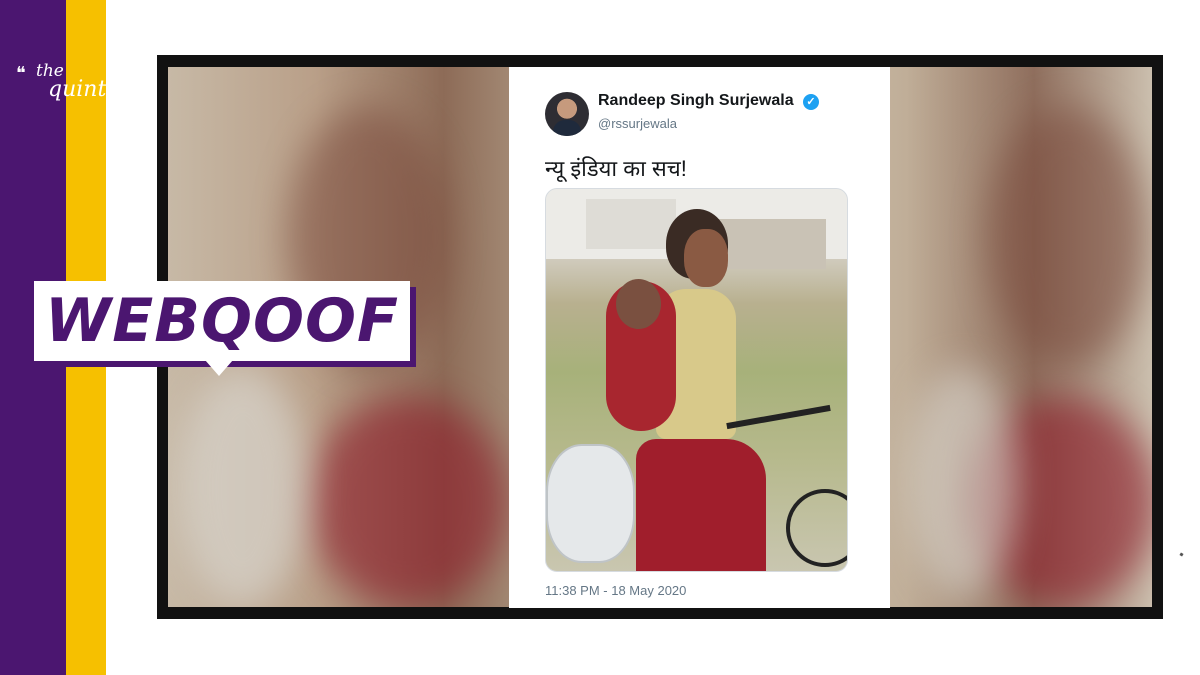  What do you see at coordinates (219, 368) in the screenshot?
I see `badge-tail` at bounding box center [219, 368].